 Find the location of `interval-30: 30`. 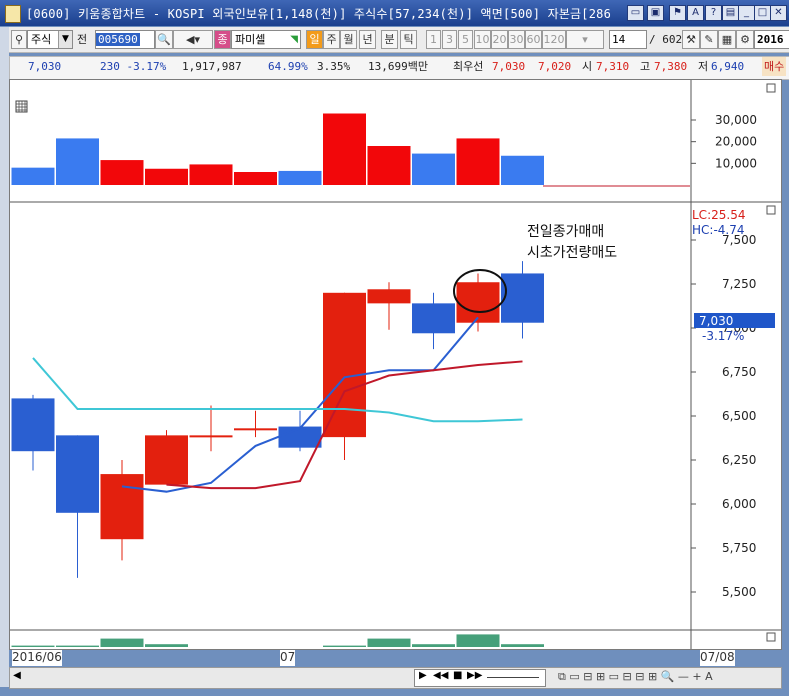

interval-30: 30 is located at coordinates (516, 39).